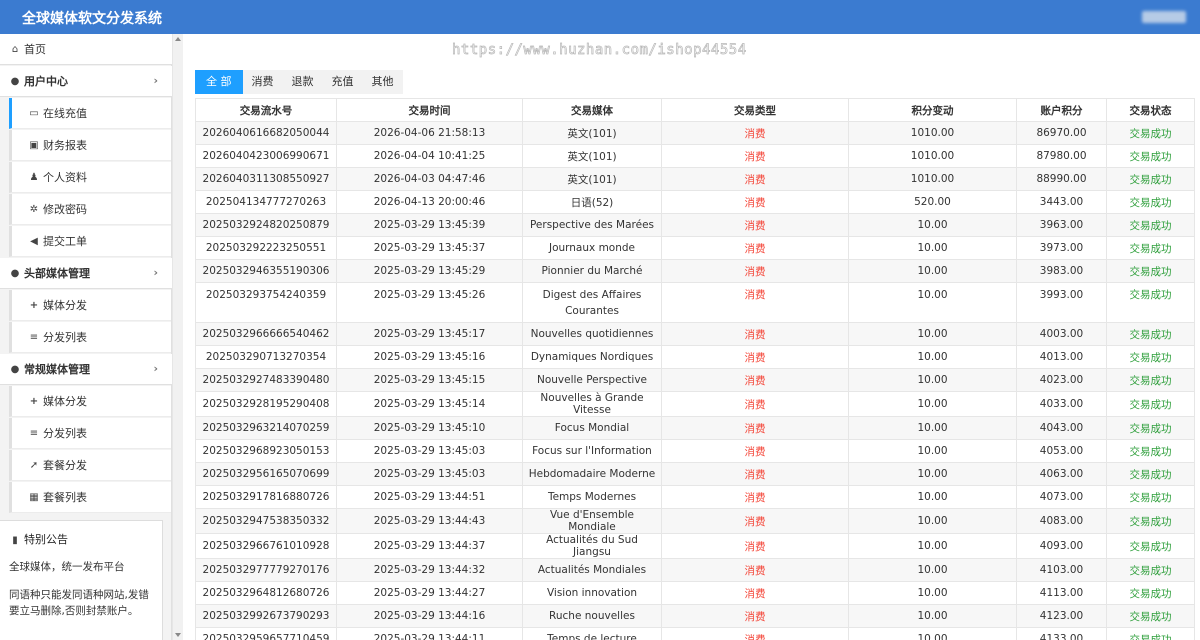 The width and height of the screenshot is (1200, 640). Describe the element at coordinates (177, 337) in the screenshot. I see `sidebar-scrollbar` at that location.